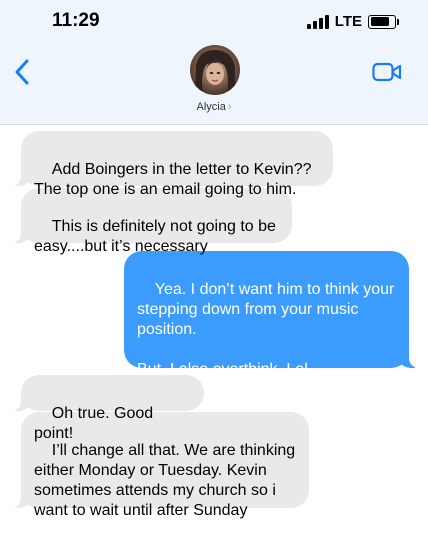 This screenshot has width=428, height=541. I want to click on status-time: 11:29, so click(76, 20).